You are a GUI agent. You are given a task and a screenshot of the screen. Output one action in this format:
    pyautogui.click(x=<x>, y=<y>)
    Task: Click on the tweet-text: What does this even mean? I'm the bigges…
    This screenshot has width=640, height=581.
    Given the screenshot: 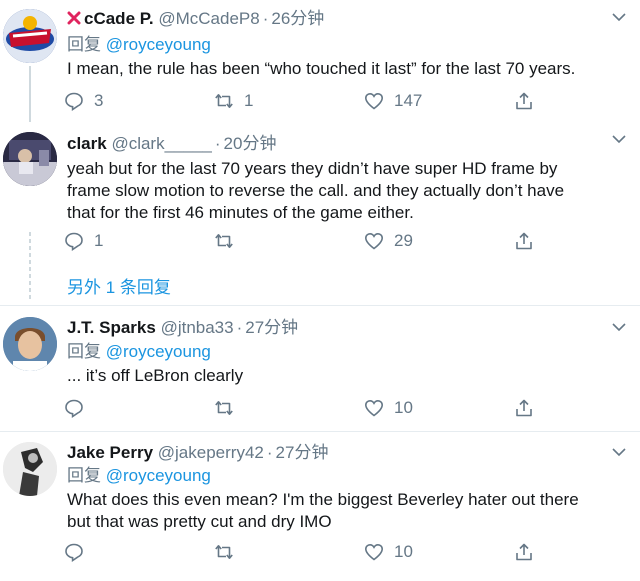 What is the action you would take?
    pyautogui.click(x=349, y=511)
    